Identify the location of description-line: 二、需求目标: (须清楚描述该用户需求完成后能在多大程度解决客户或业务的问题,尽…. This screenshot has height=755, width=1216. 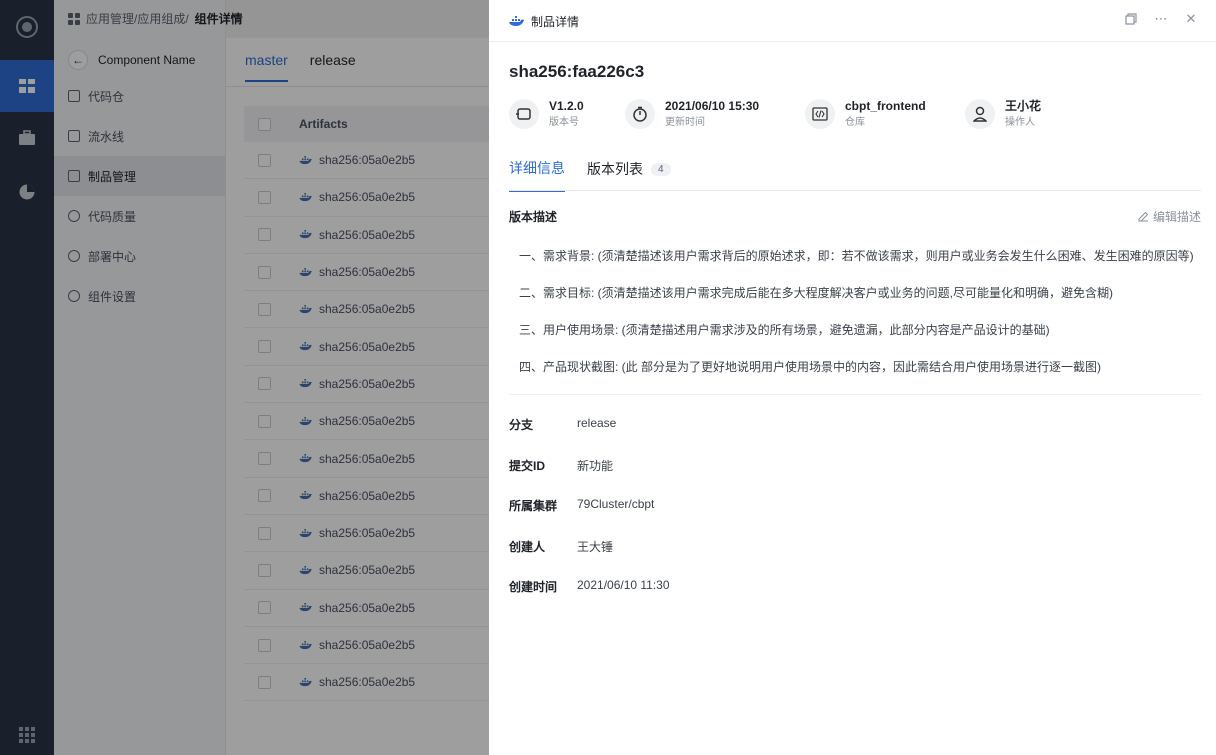
(816, 293).